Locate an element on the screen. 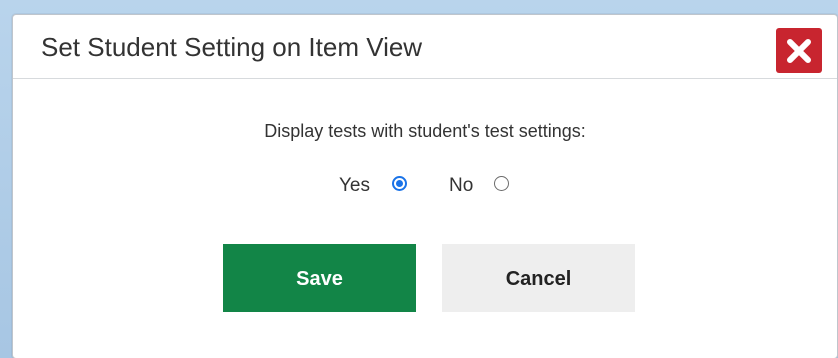 The height and width of the screenshot is (358, 838). no-radio is located at coordinates (501, 183).